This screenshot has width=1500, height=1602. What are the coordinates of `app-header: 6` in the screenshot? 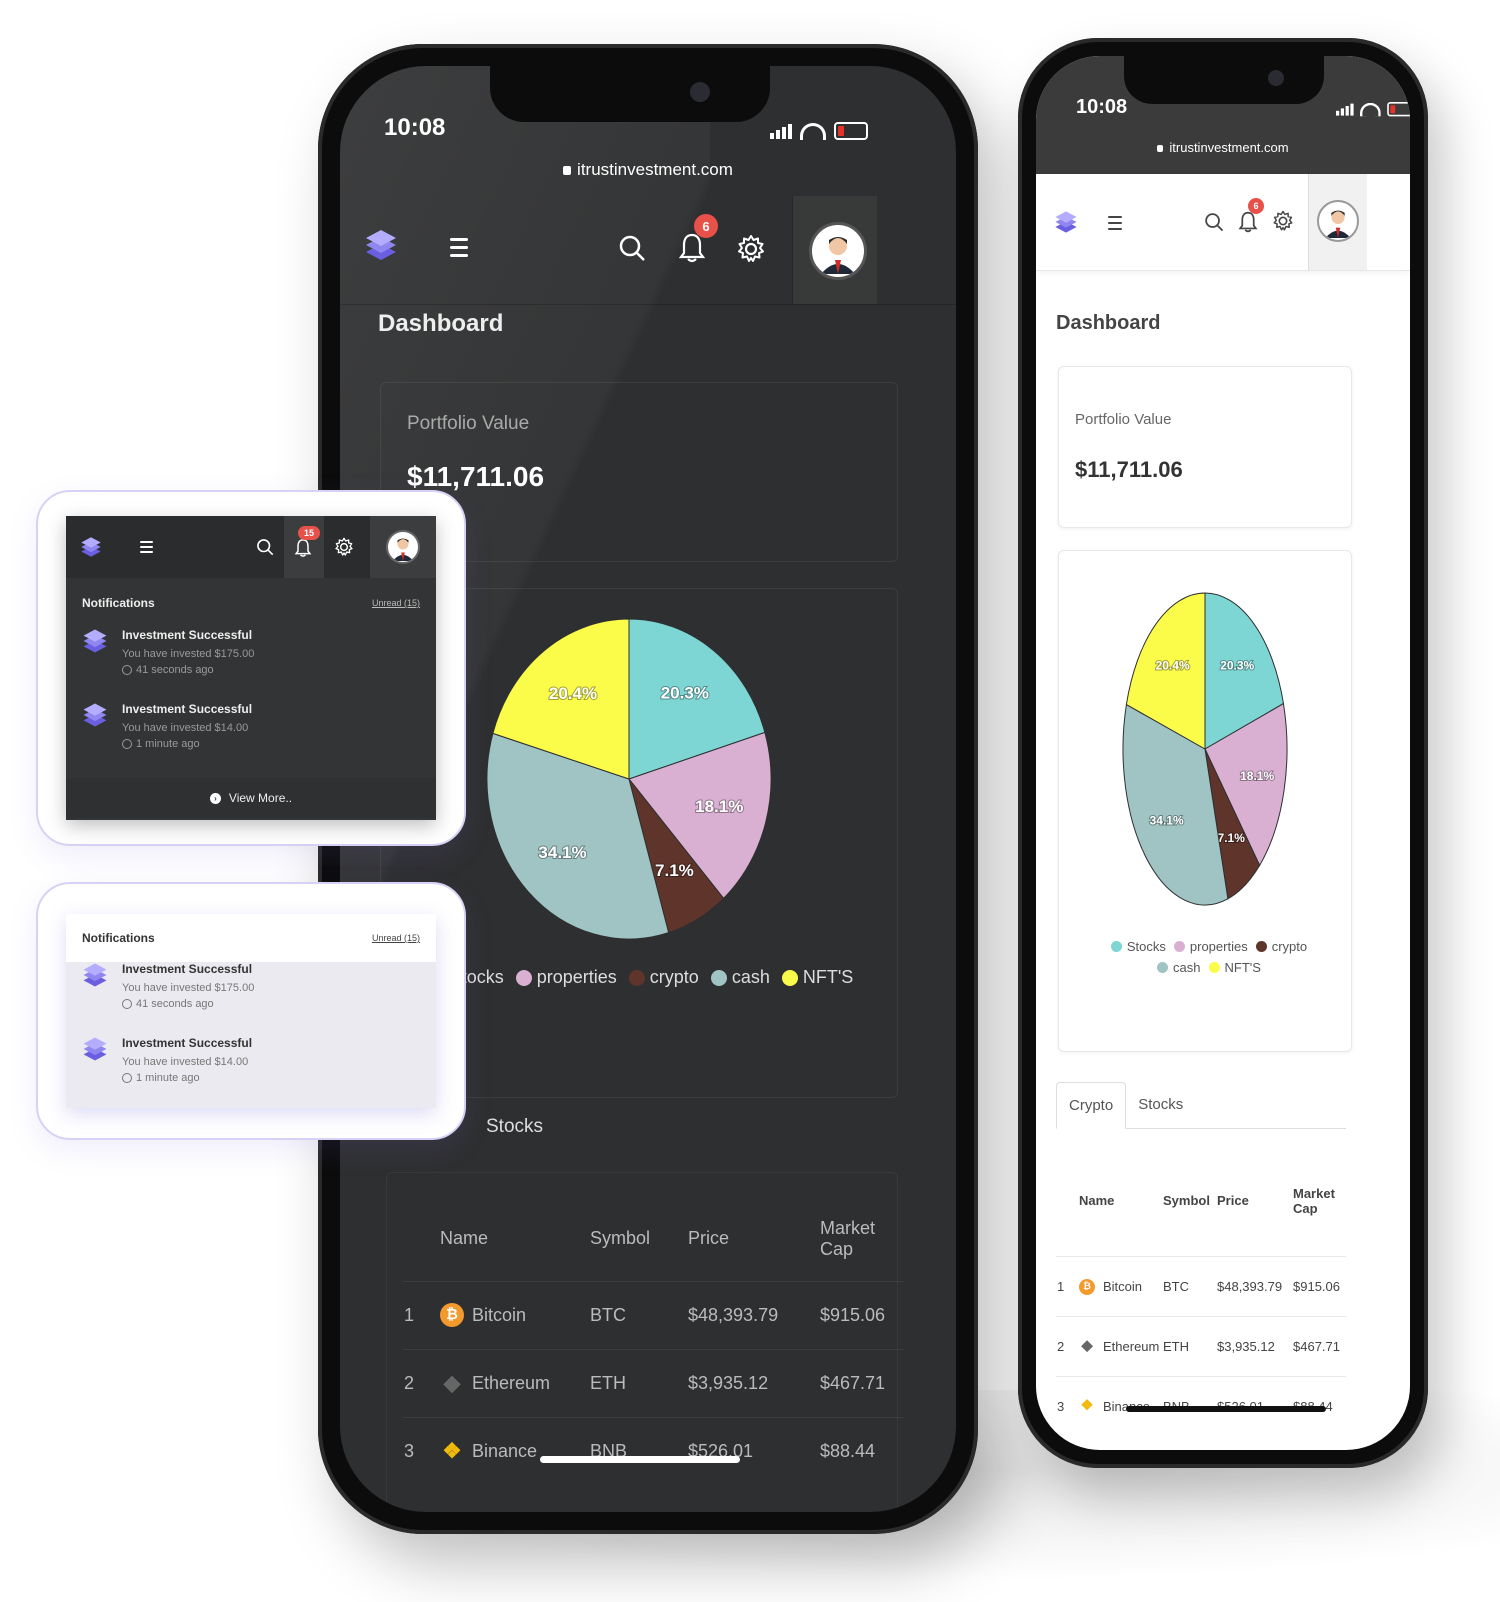 It's located at (648, 250).